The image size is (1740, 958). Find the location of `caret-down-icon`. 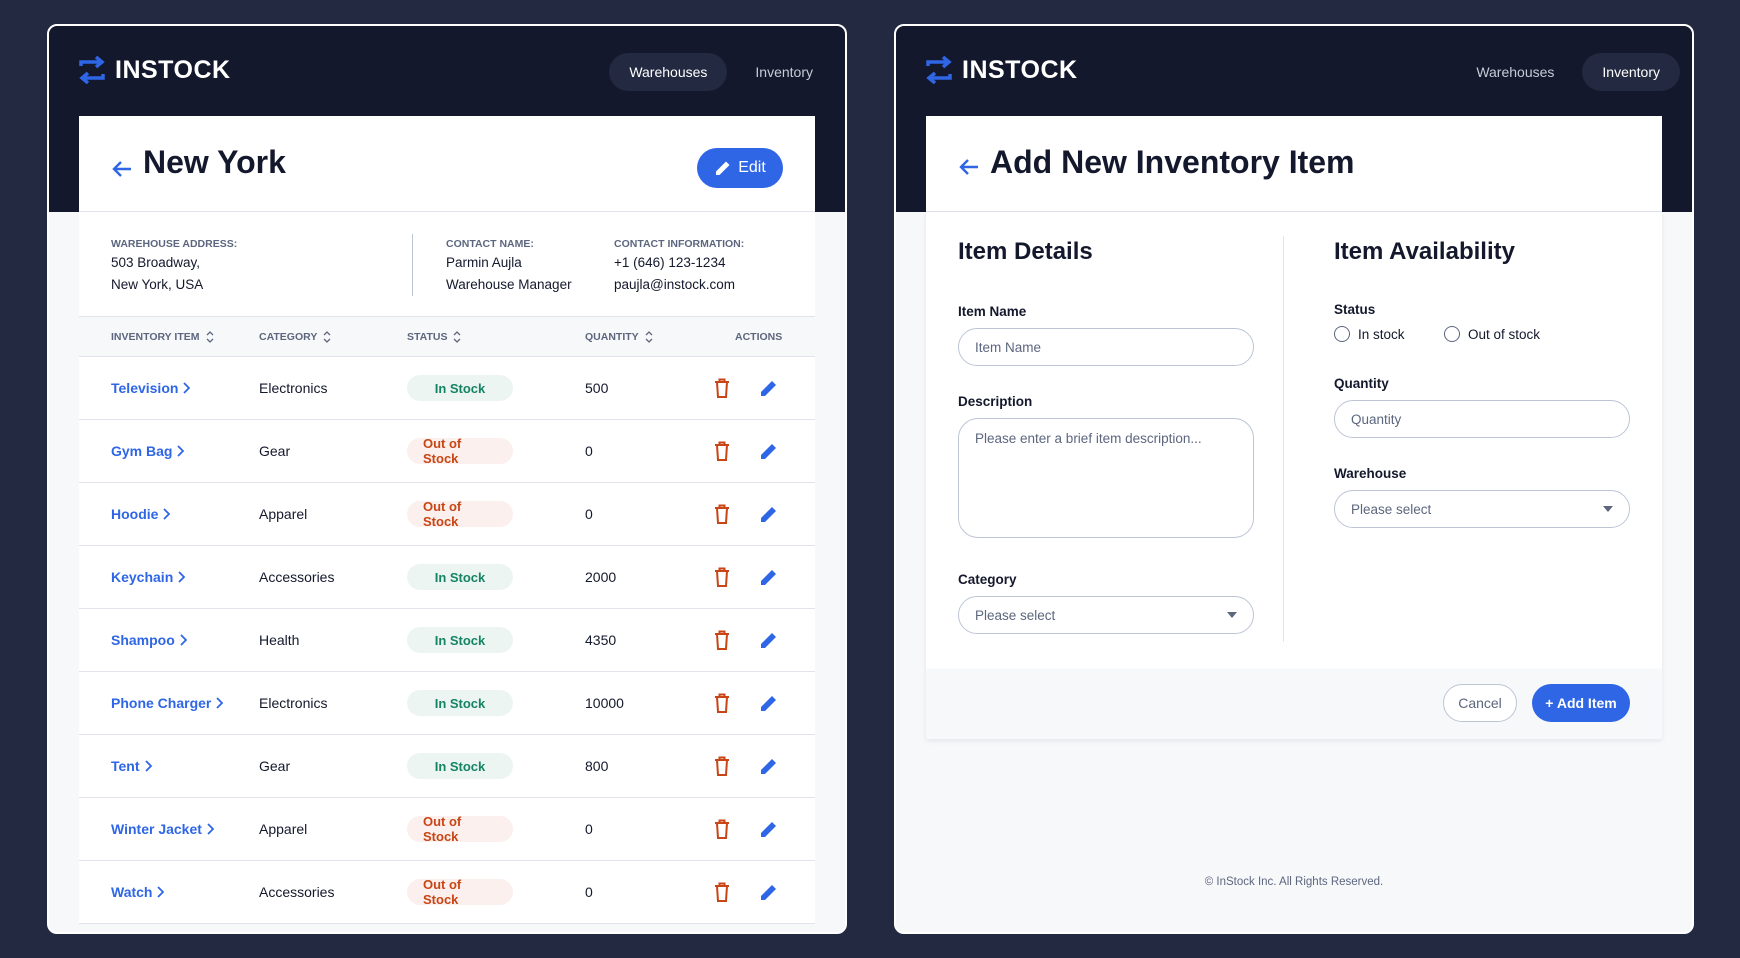

caret-down-icon is located at coordinates (1608, 509).